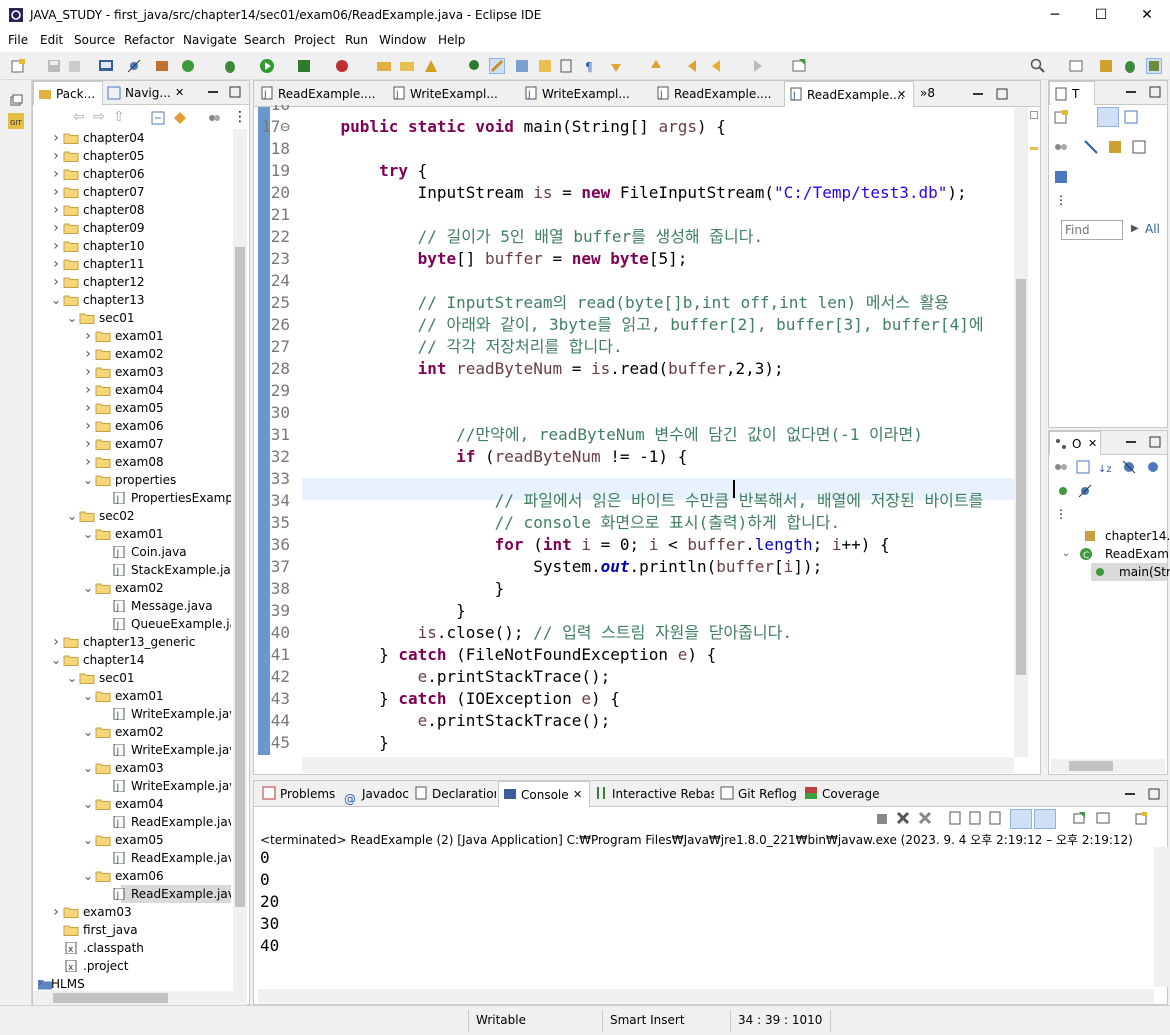  Describe the element at coordinates (132, 624) in the screenshot. I see `tree-file-item: J QueueExample.jav.` at that location.